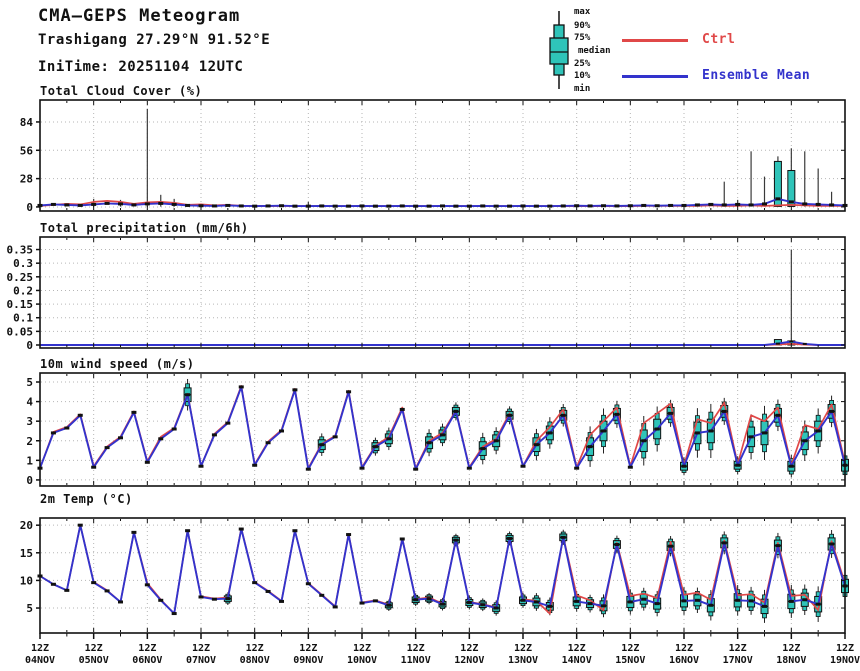  Describe the element at coordinates (23, 318) in the screenshot. I see `svg-text: 0.1` at that location.